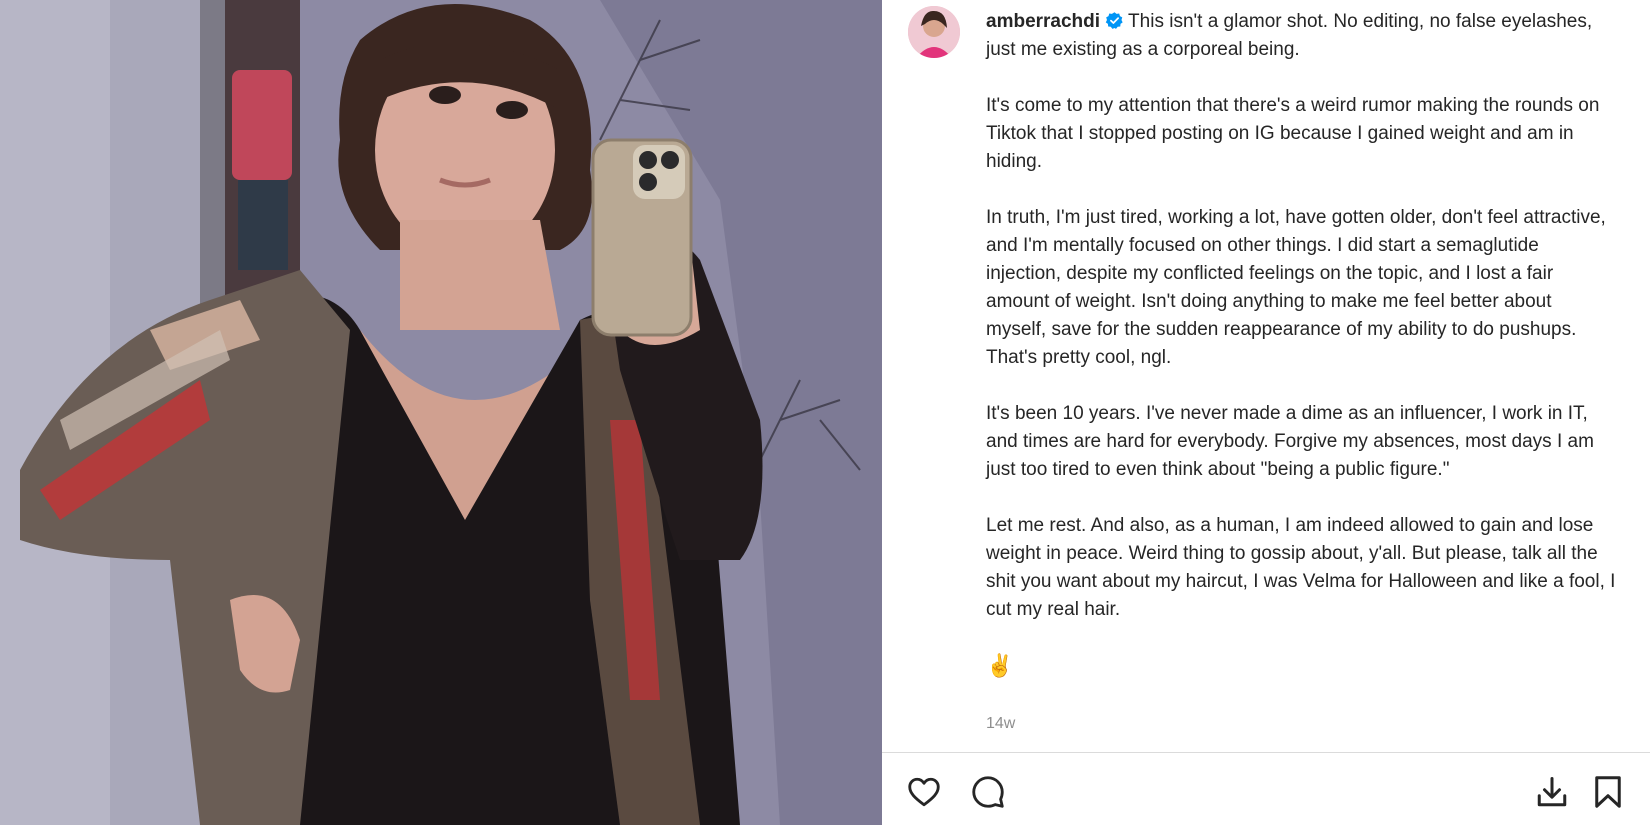 The image size is (1650, 825). I want to click on comment-button, so click(988, 792).